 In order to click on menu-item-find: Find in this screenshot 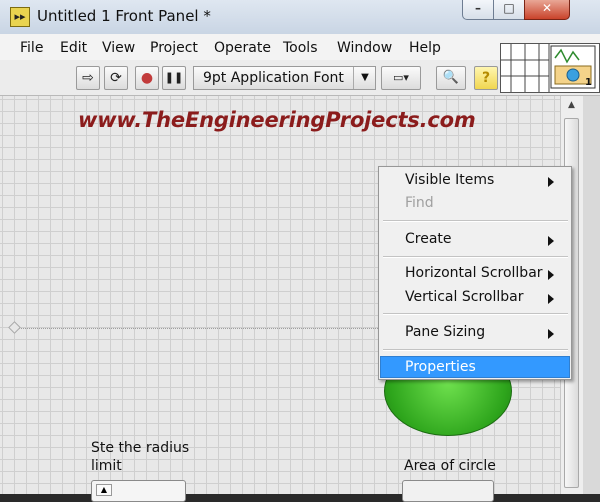, I will do `click(419, 203)`.